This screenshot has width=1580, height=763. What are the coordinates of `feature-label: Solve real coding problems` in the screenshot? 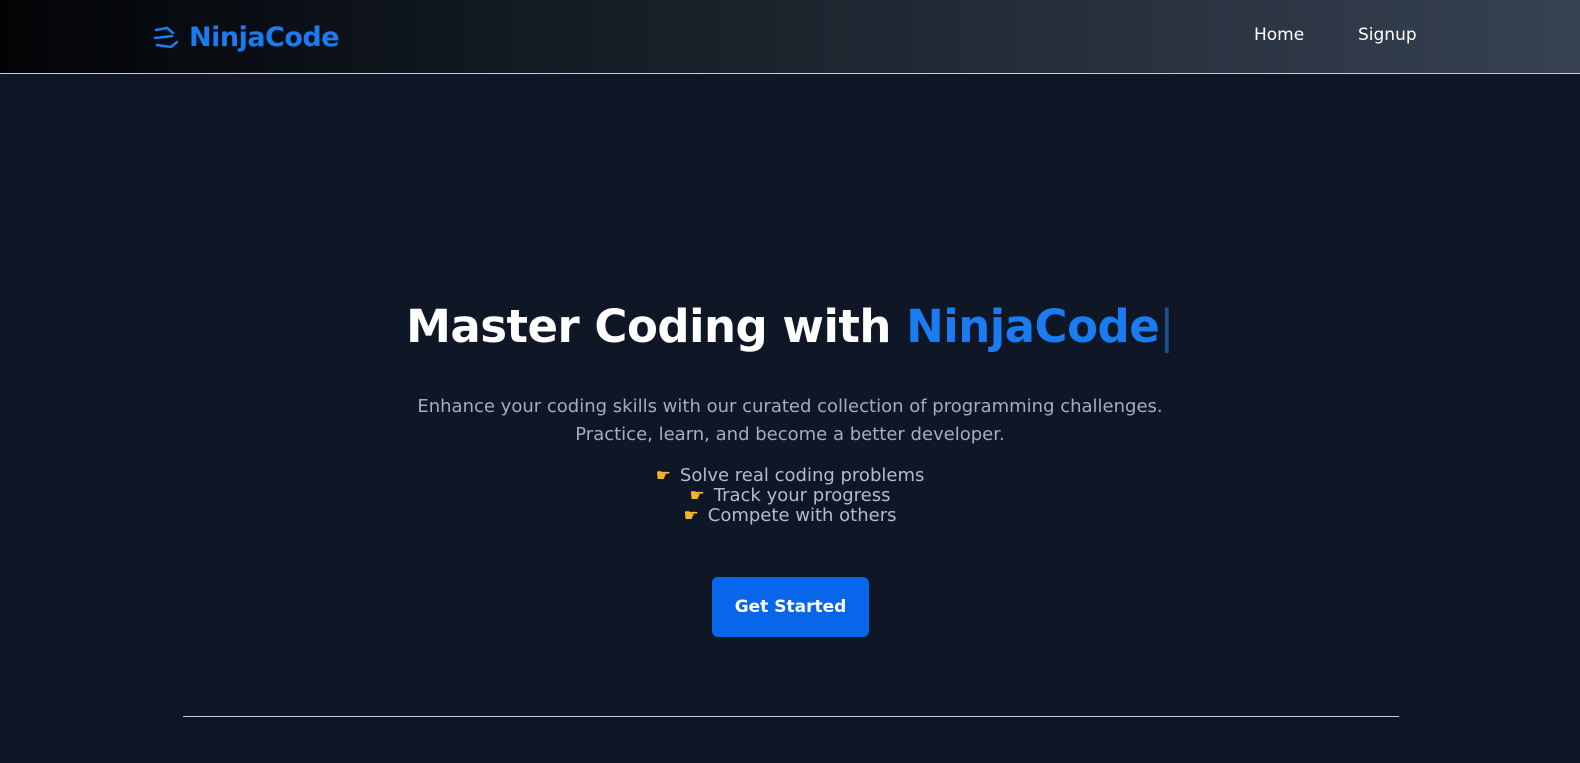 It's located at (802, 475).